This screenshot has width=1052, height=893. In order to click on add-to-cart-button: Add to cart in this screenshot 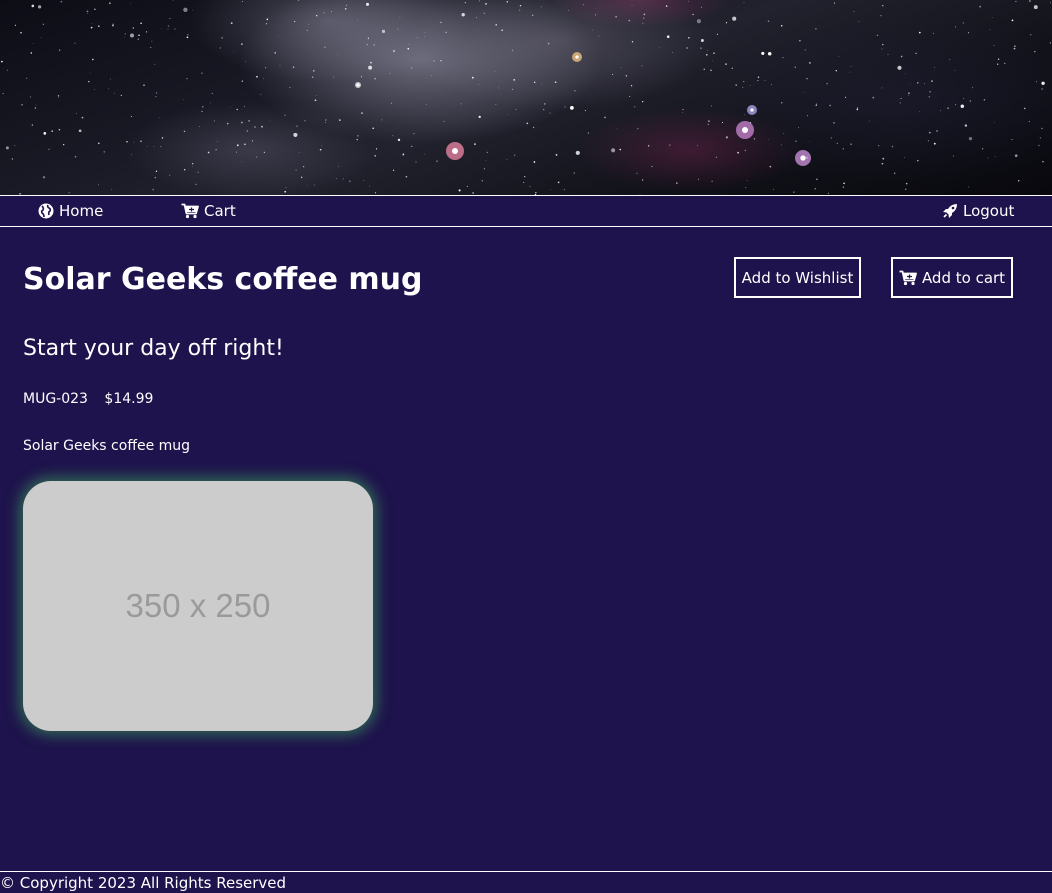, I will do `click(952, 277)`.